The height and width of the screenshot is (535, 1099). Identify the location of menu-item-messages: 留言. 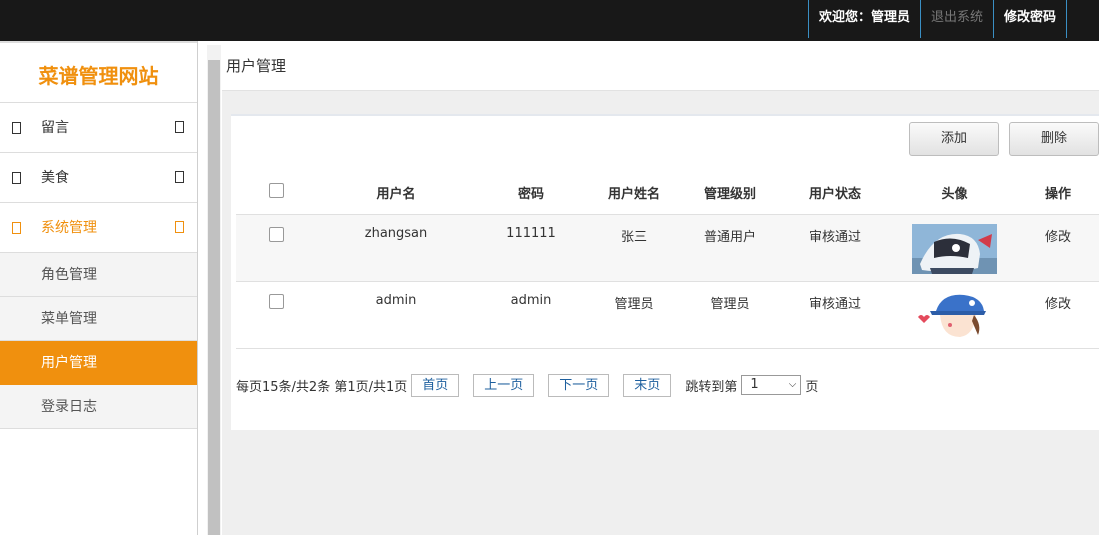
(98, 128).